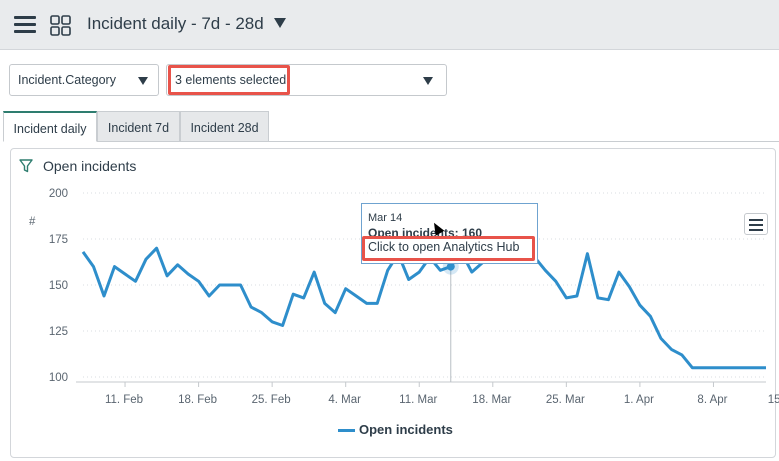 The image size is (779, 461). Describe the element at coordinates (565, 400) in the screenshot. I see `x-tick-label: 25. Mar` at that location.